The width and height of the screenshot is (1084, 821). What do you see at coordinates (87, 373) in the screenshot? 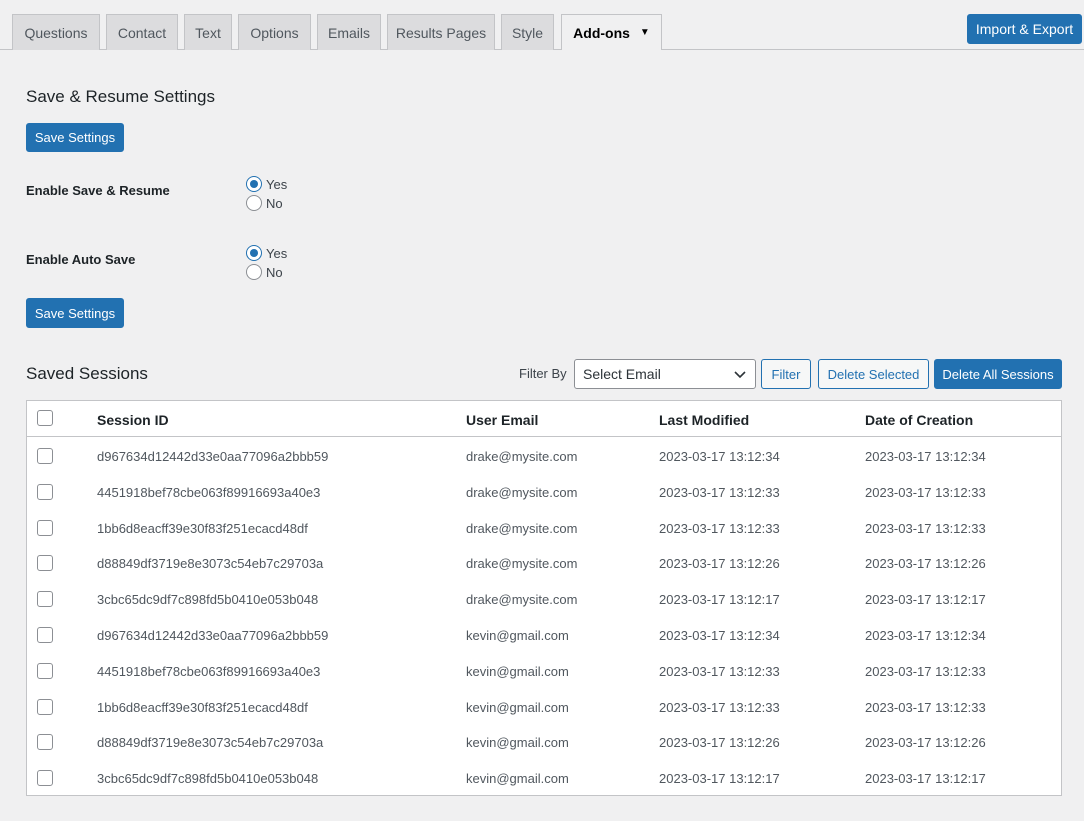
I see `saved-sessions-title: Saved Sessions` at bounding box center [87, 373].